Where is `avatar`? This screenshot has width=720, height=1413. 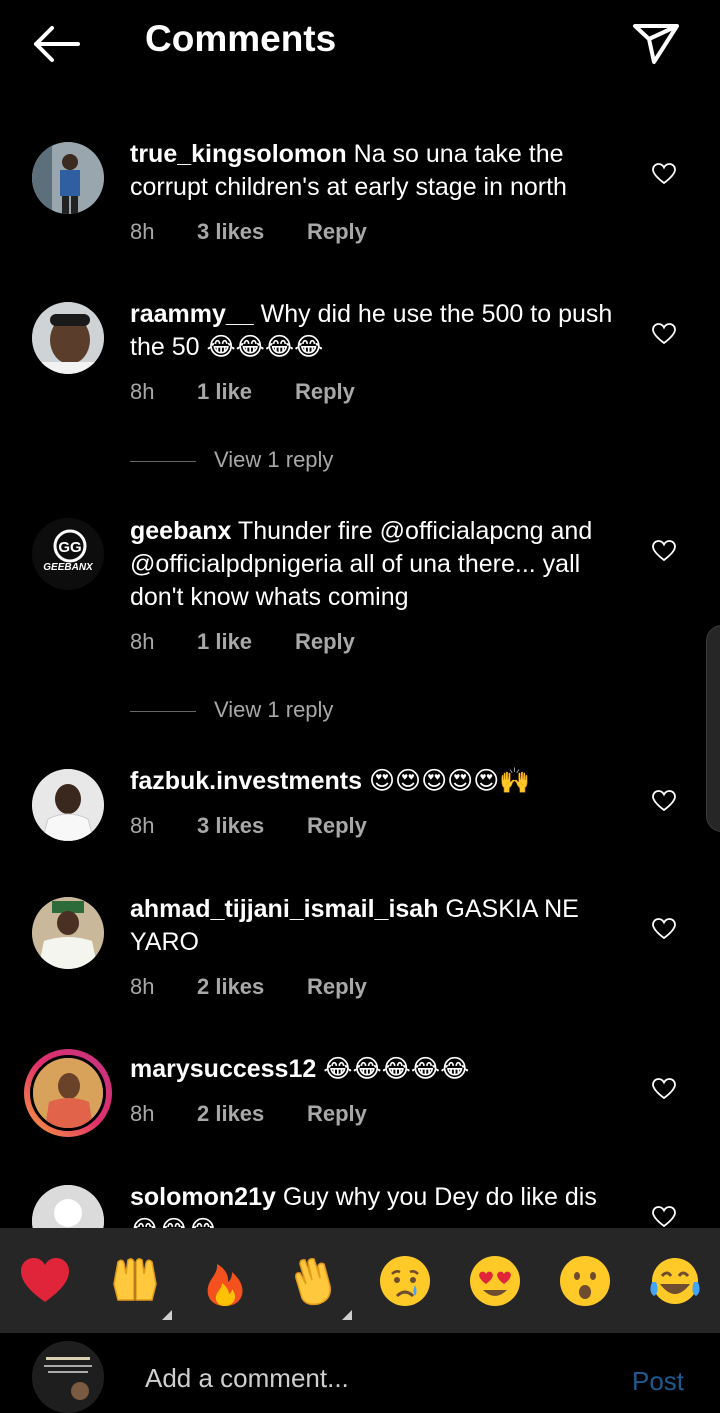 avatar is located at coordinates (68, 1206).